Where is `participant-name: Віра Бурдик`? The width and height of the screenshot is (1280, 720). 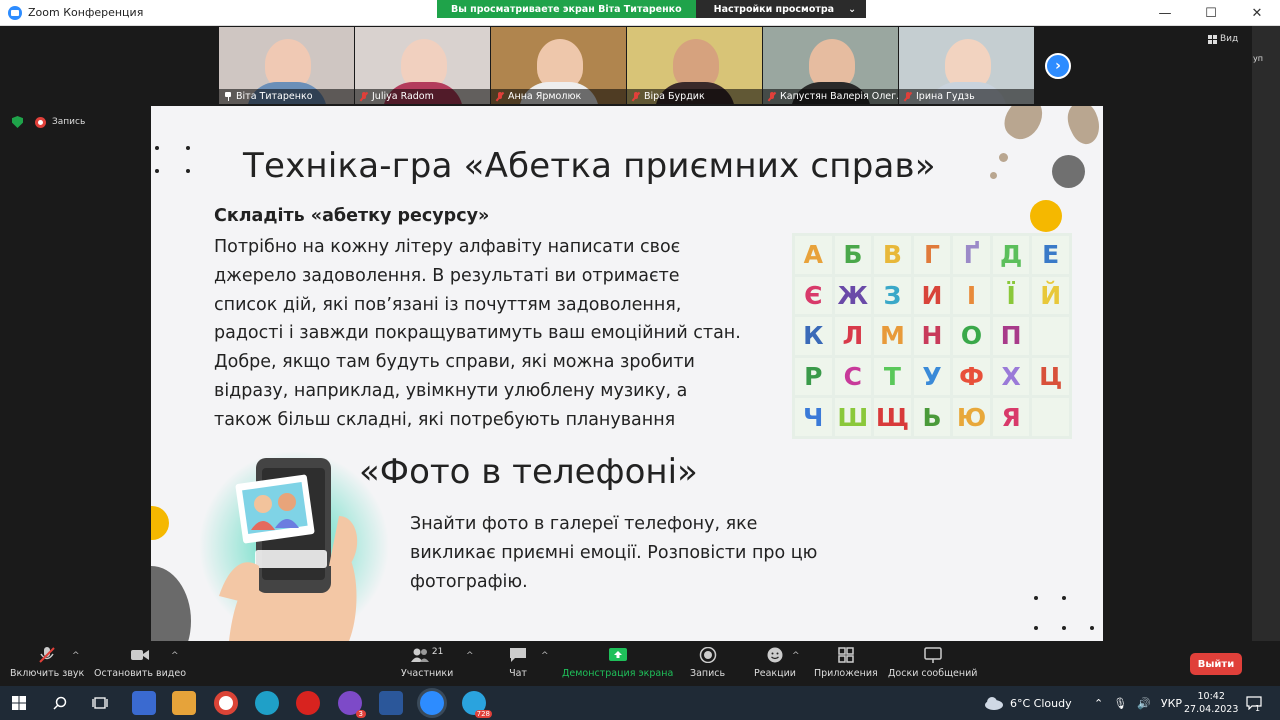
participant-name: Віра Бурдик is located at coordinates (674, 96).